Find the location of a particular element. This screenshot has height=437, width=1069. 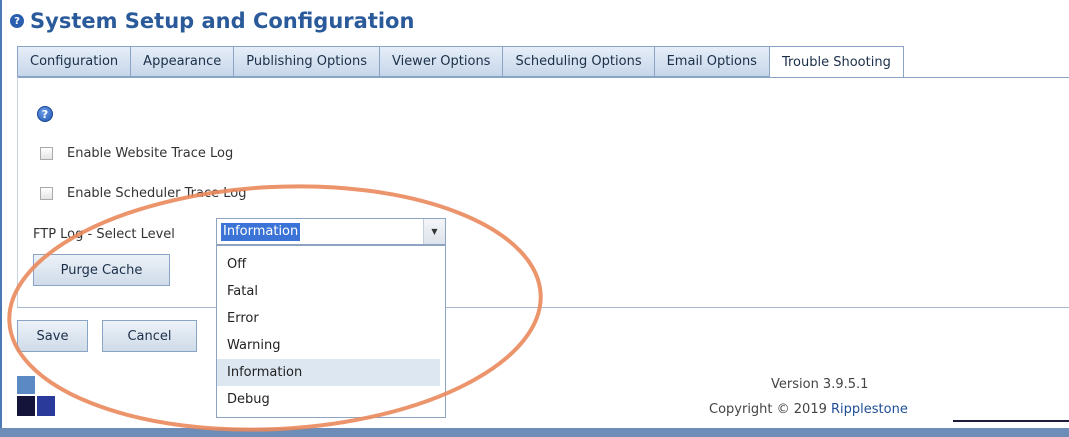

tab-appearance: Appearance is located at coordinates (182, 61).